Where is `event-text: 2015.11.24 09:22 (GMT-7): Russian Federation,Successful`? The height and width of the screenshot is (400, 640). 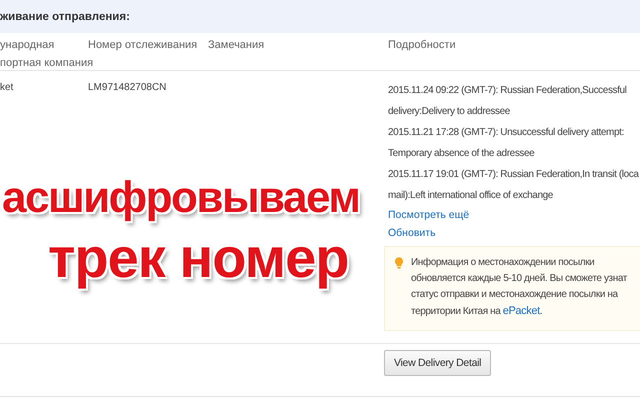
event-text: 2015.11.24 09:22 (GMT-7): Russian Federation,Successful is located at coordinates (508, 91).